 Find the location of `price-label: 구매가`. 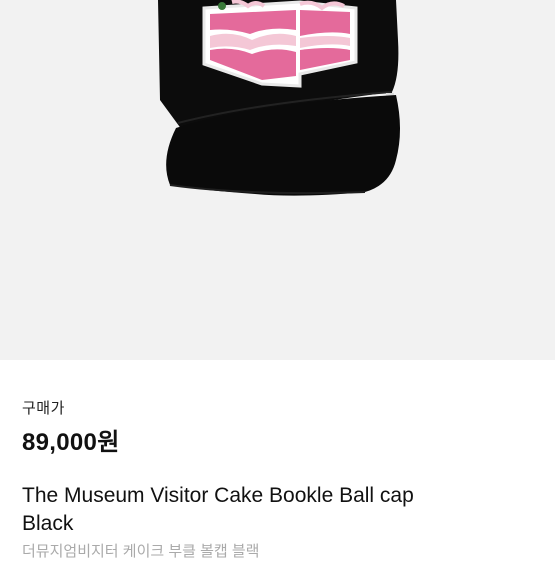

price-label: 구매가 is located at coordinates (43, 408).